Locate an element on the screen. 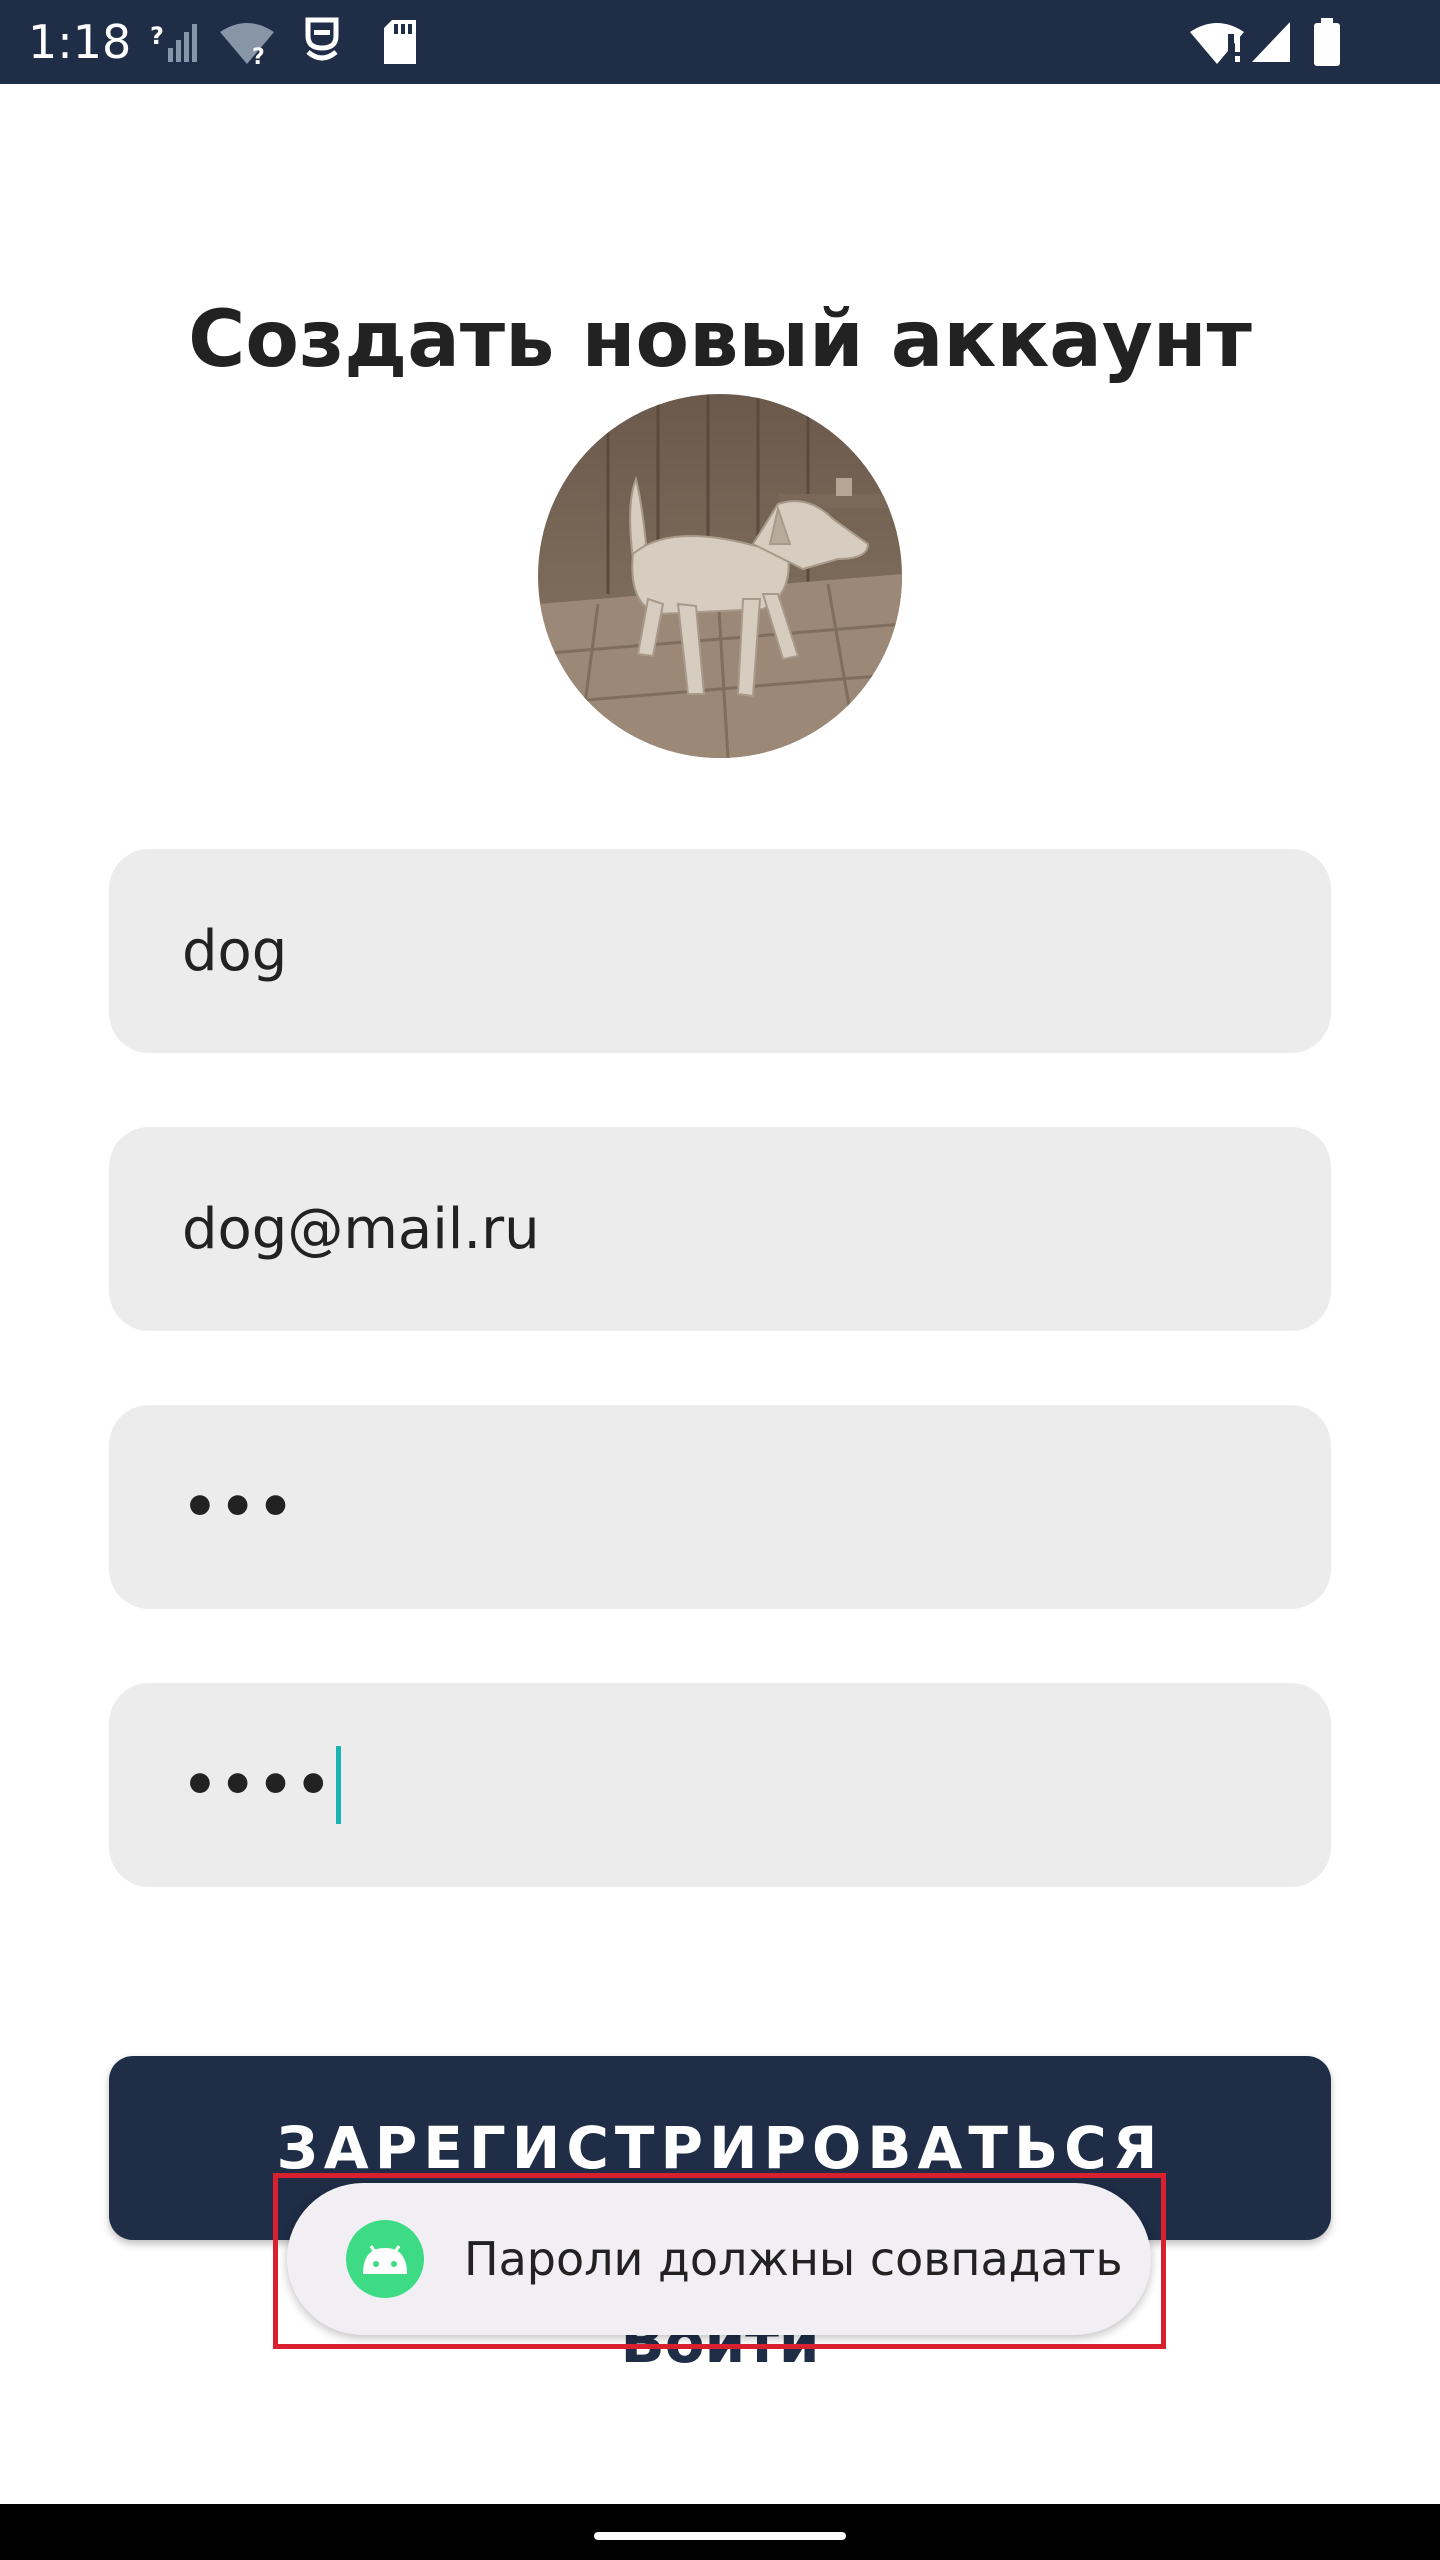 The height and width of the screenshot is (2560, 1440). status-bar: 1:18 ? ? is located at coordinates (720, 42).